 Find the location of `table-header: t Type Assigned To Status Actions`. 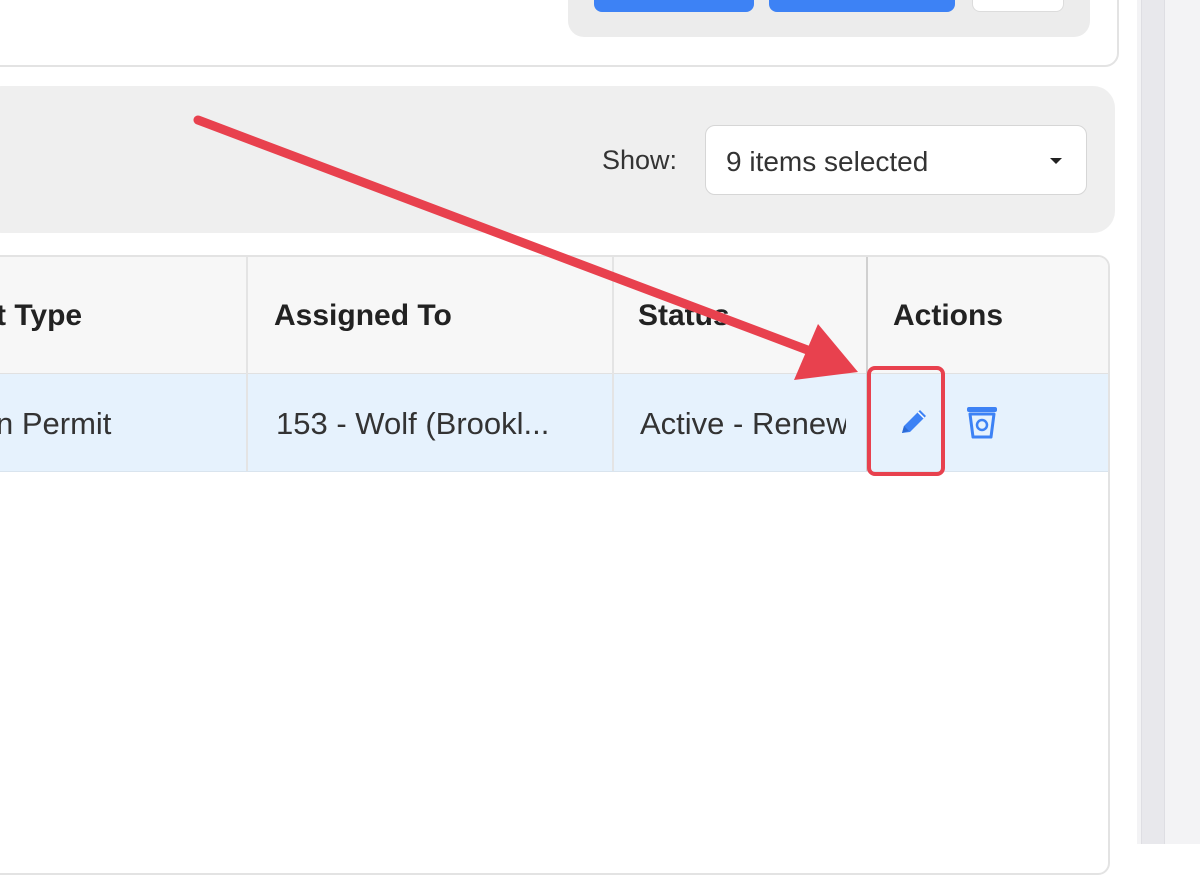

table-header: t Type Assigned To Status Actions is located at coordinates (554, 315).